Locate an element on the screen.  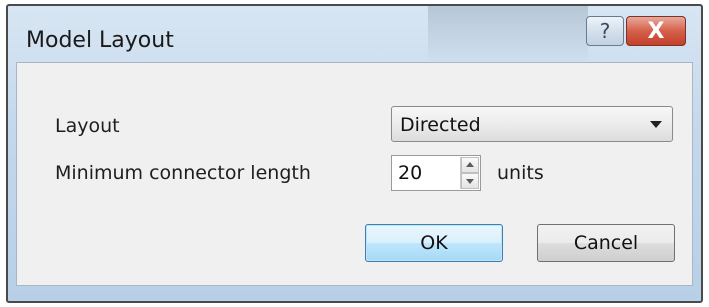
stepper-up-button is located at coordinates (470, 165).